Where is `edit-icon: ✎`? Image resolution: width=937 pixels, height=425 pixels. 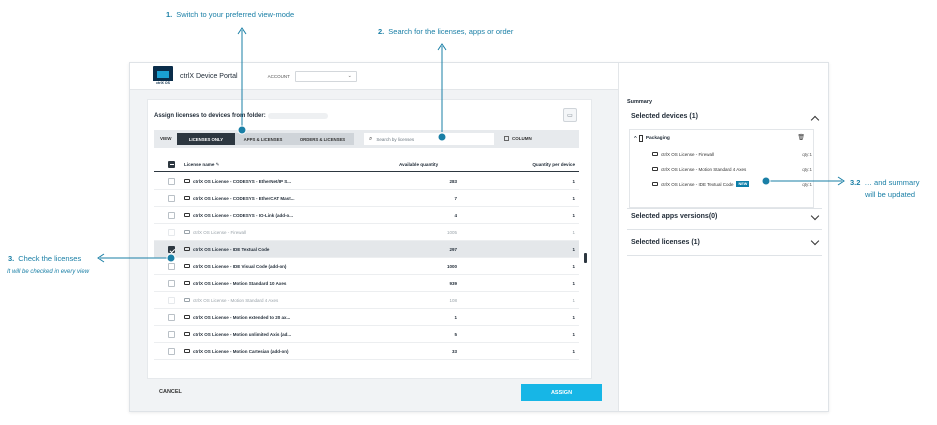 edit-icon: ✎ is located at coordinates (217, 164).